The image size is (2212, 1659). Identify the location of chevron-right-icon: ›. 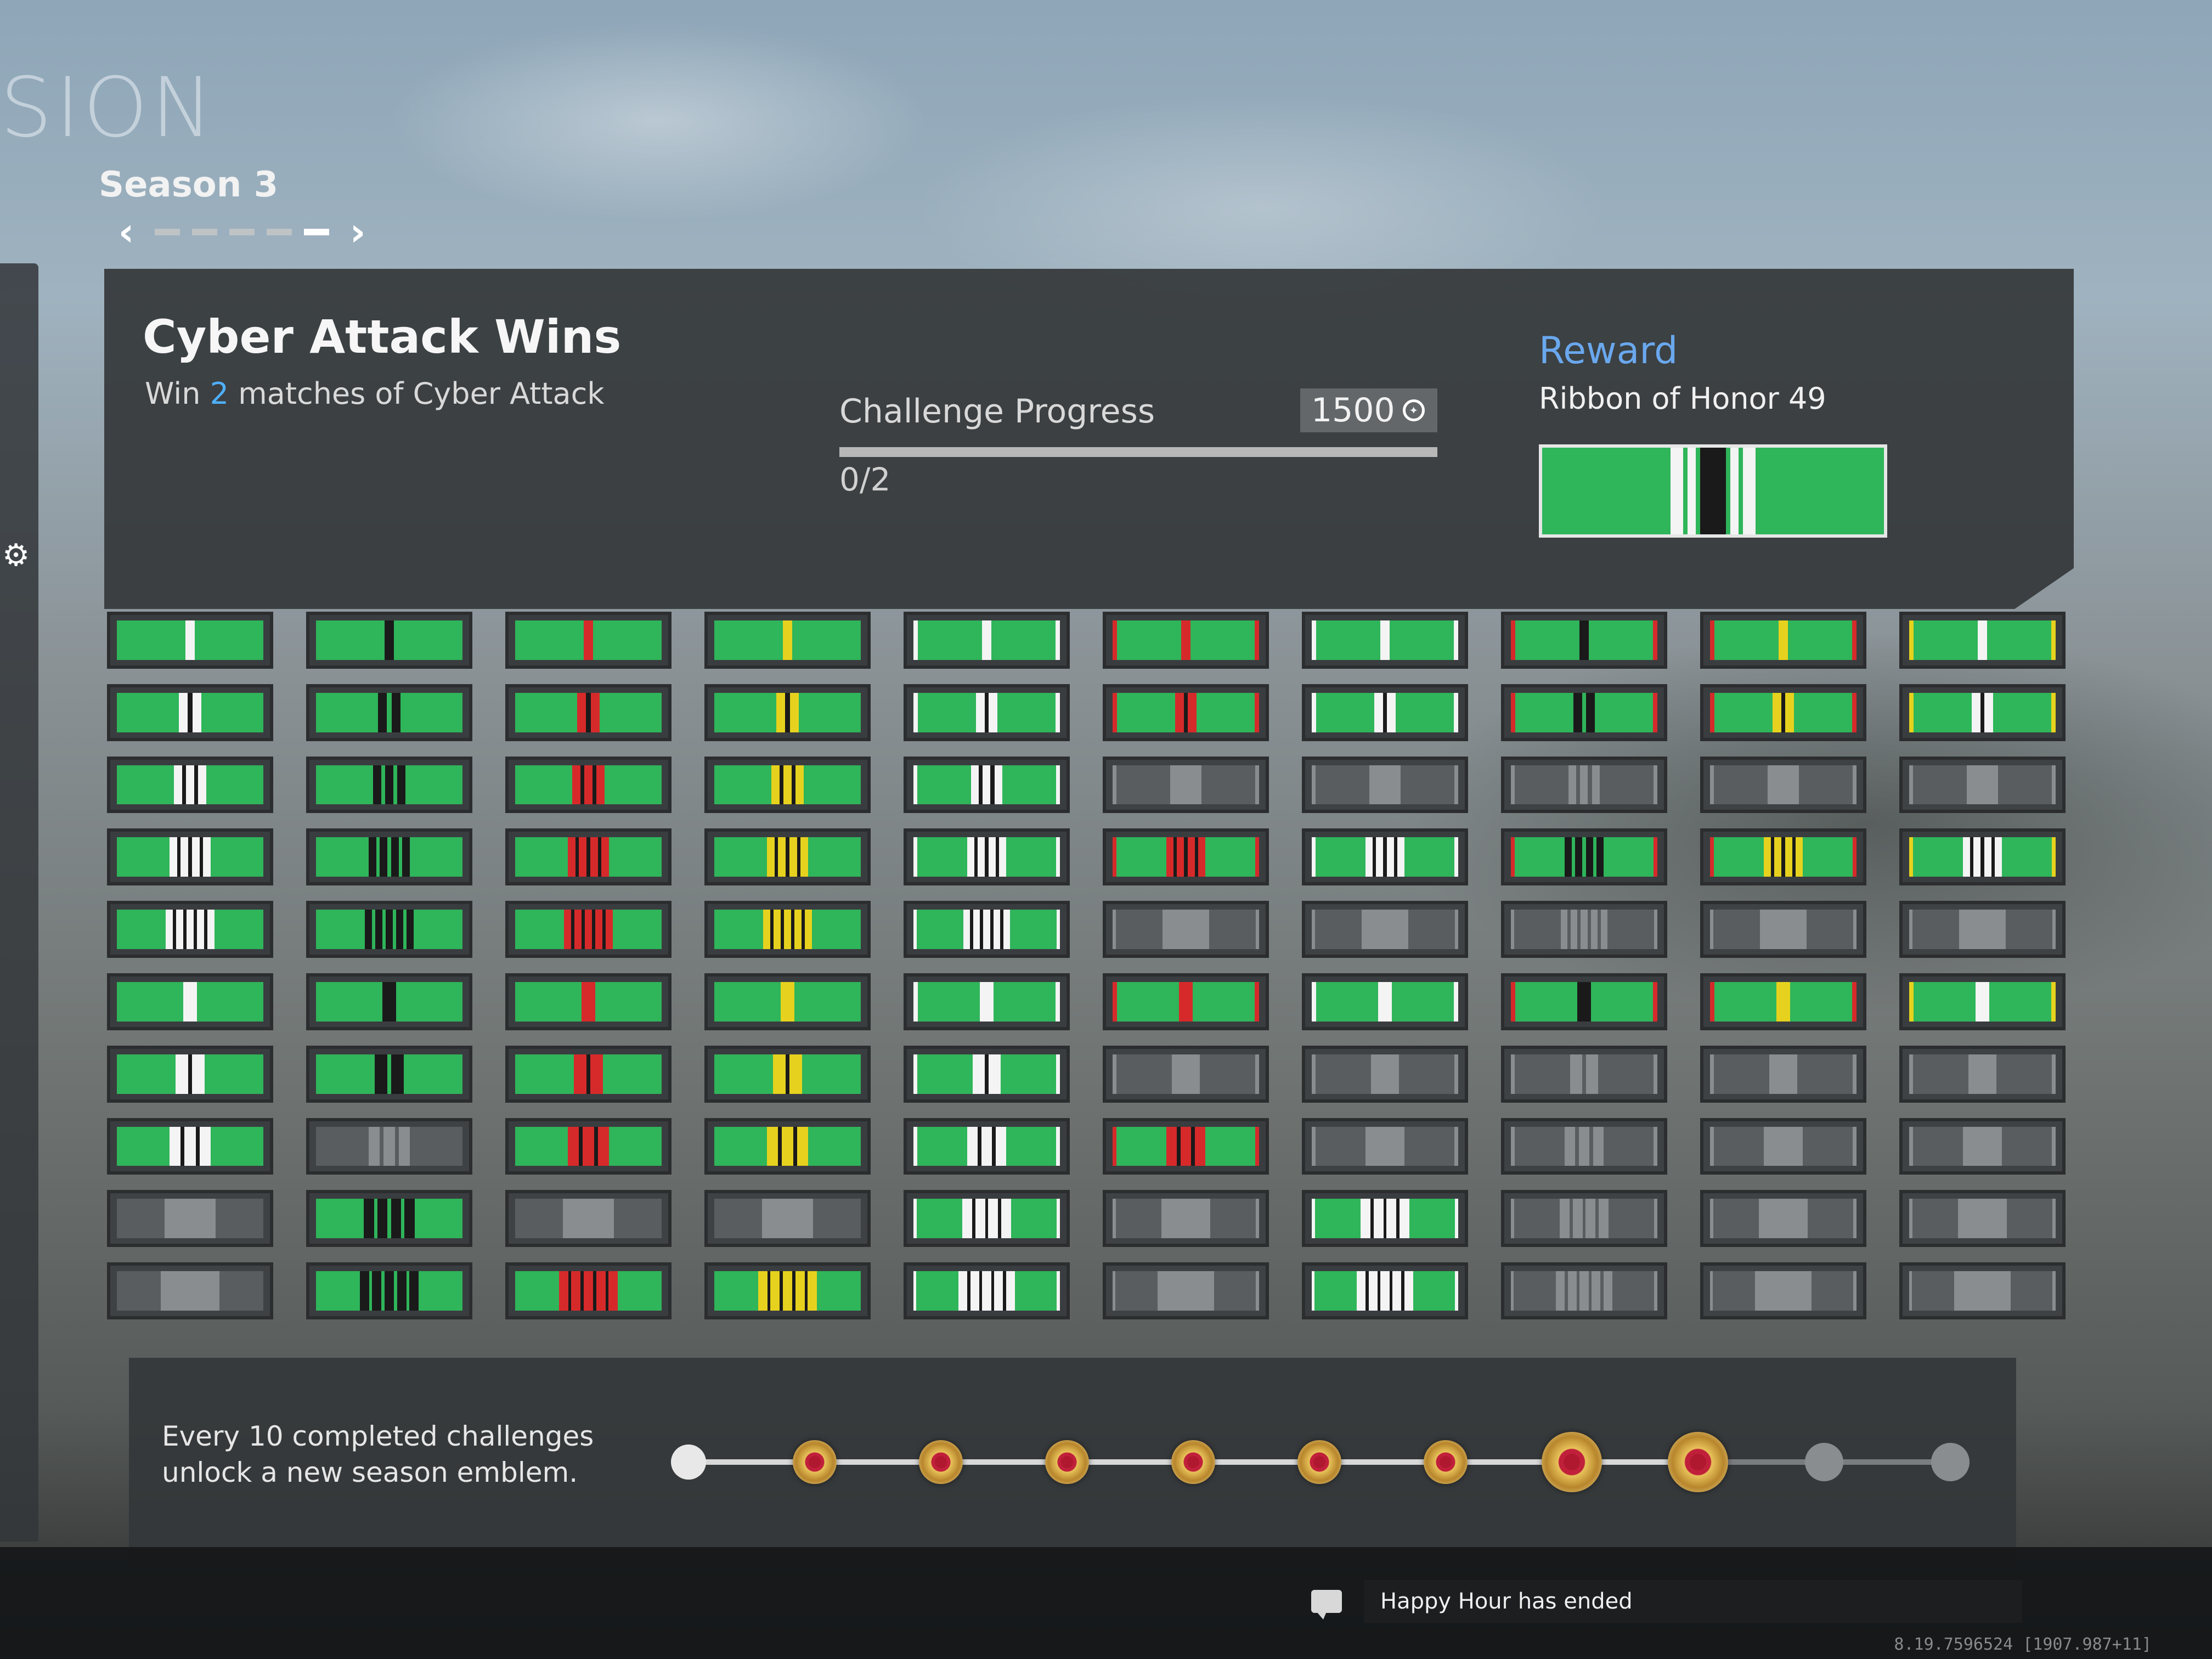
(357, 232).